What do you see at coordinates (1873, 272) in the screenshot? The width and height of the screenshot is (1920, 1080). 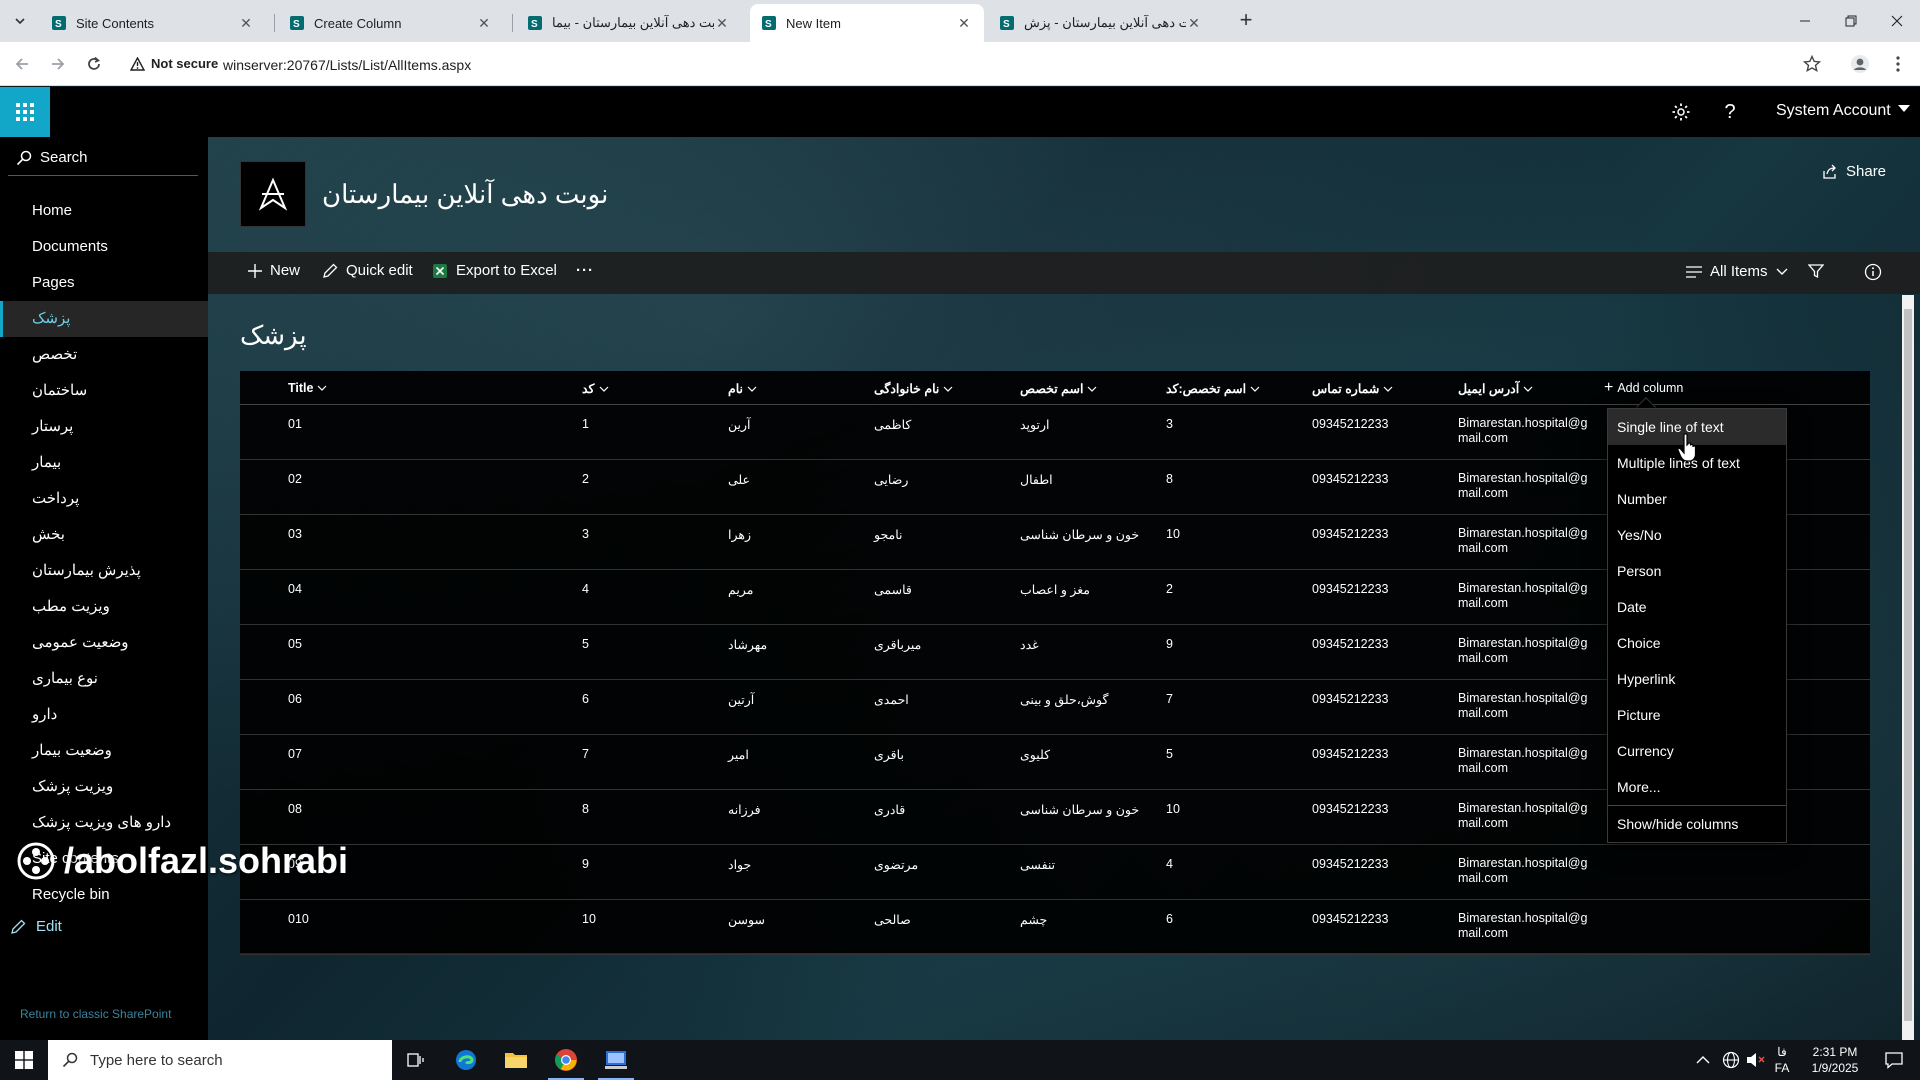 I see `info-icon` at bounding box center [1873, 272].